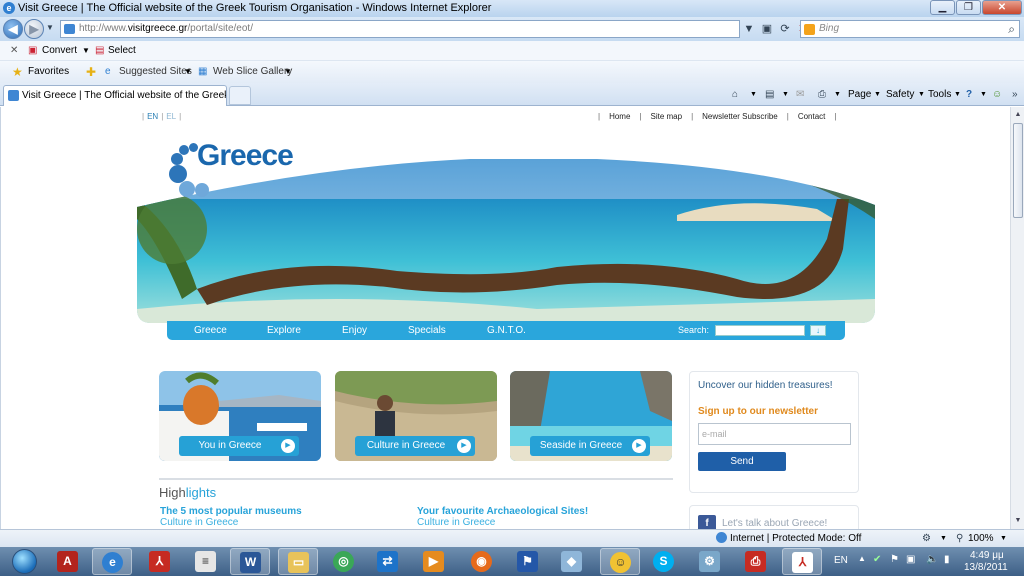 The image size is (1024, 576). What do you see at coordinates (427, 330) in the screenshot?
I see `menu-specials: Specials` at bounding box center [427, 330].